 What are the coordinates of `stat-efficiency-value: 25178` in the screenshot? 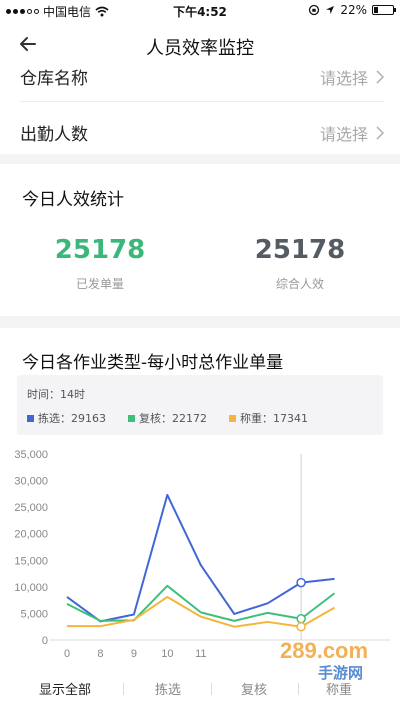 It's located at (300, 250).